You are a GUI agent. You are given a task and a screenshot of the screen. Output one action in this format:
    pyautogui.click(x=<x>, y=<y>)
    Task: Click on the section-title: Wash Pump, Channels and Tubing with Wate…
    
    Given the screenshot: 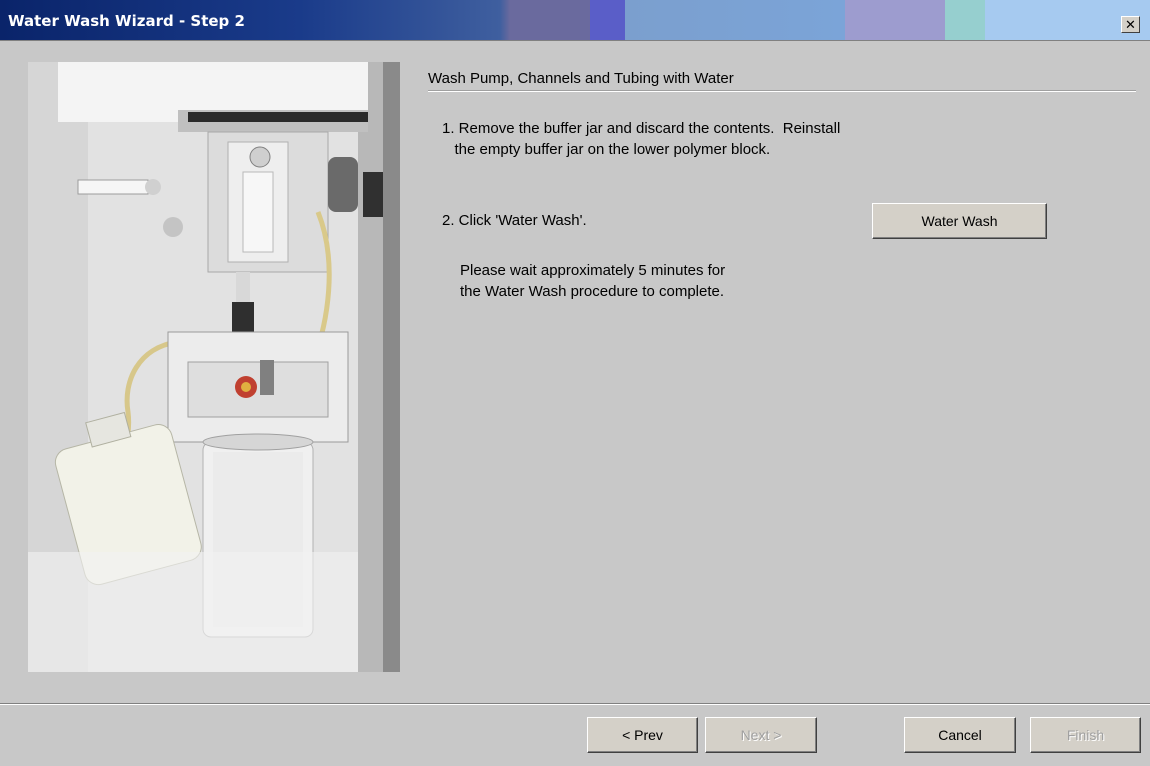 What is the action you would take?
    pyautogui.click(x=782, y=80)
    